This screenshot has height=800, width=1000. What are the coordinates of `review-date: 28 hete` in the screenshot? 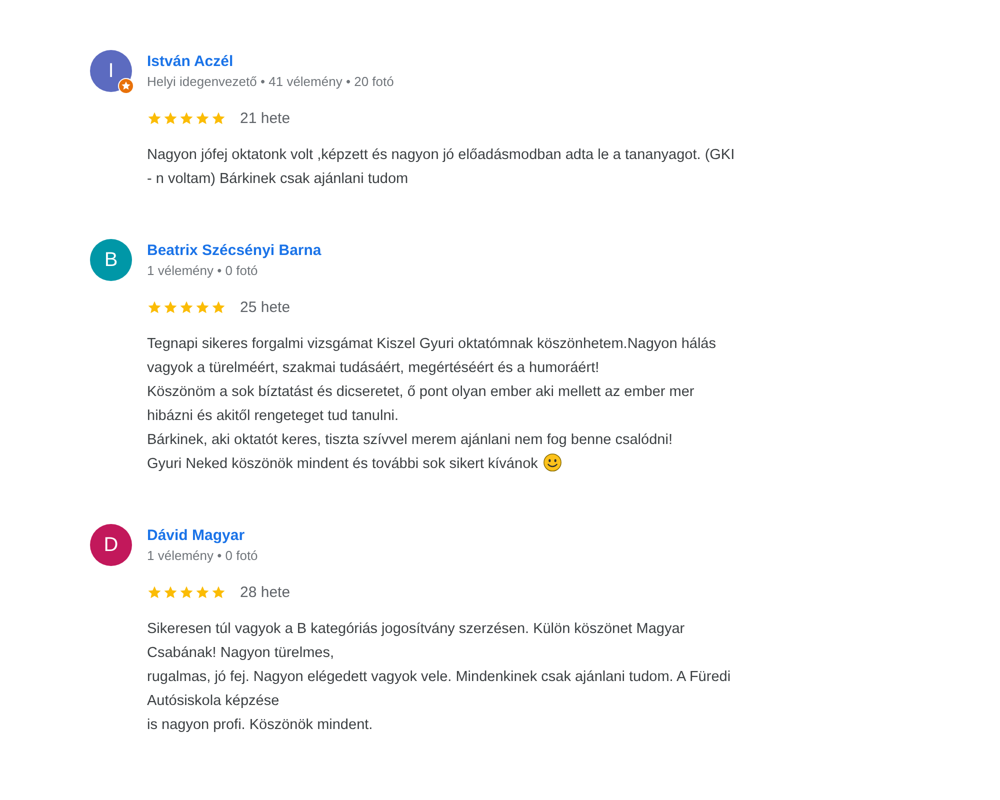 It's located at (265, 592).